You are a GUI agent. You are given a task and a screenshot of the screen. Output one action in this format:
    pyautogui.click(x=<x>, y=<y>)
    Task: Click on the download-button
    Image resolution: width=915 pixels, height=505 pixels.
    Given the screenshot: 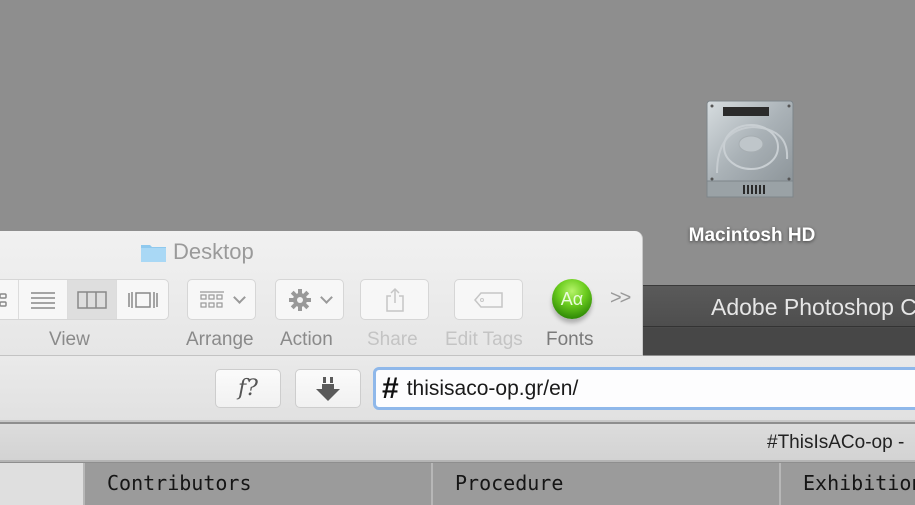 What is the action you would take?
    pyautogui.click(x=328, y=388)
    